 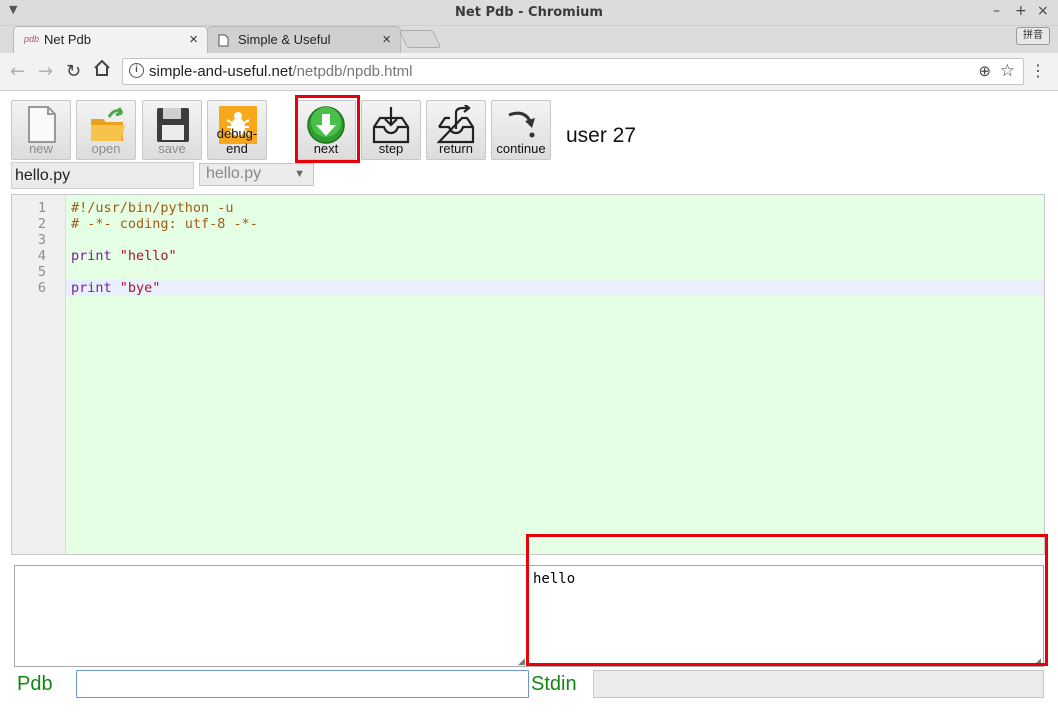 What do you see at coordinates (41, 272) in the screenshot?
I see `line-number: 5` at bounding box center [41, 272].